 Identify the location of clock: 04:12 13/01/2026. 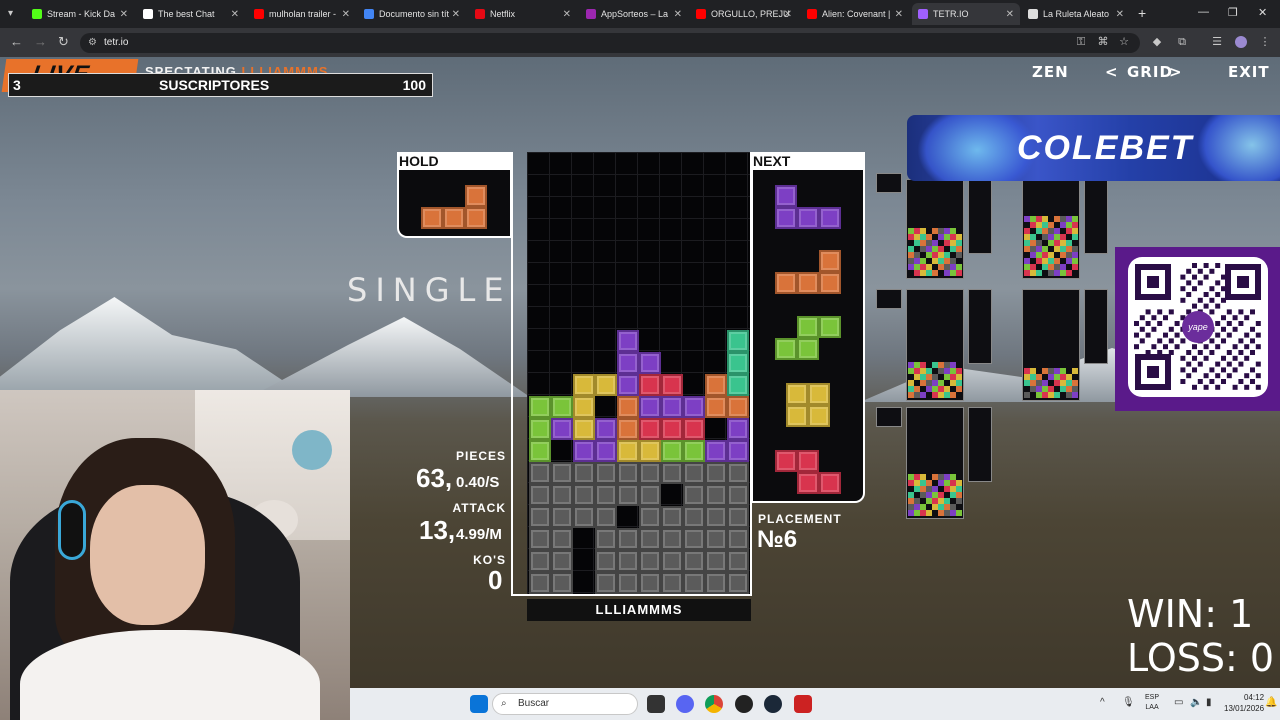
(1244, 703).